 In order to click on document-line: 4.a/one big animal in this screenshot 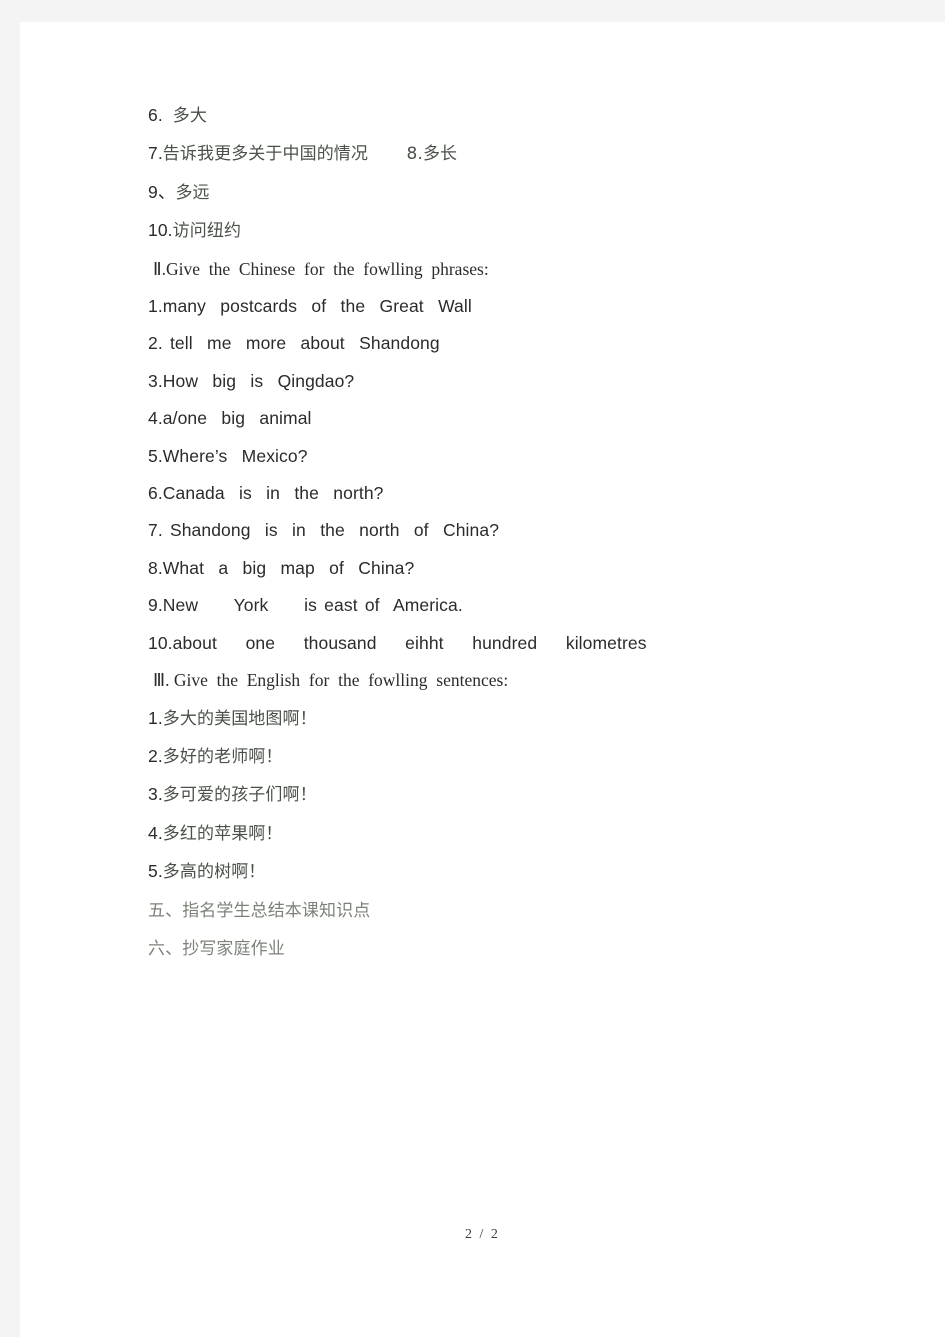, I will do `click(478, 418)`.